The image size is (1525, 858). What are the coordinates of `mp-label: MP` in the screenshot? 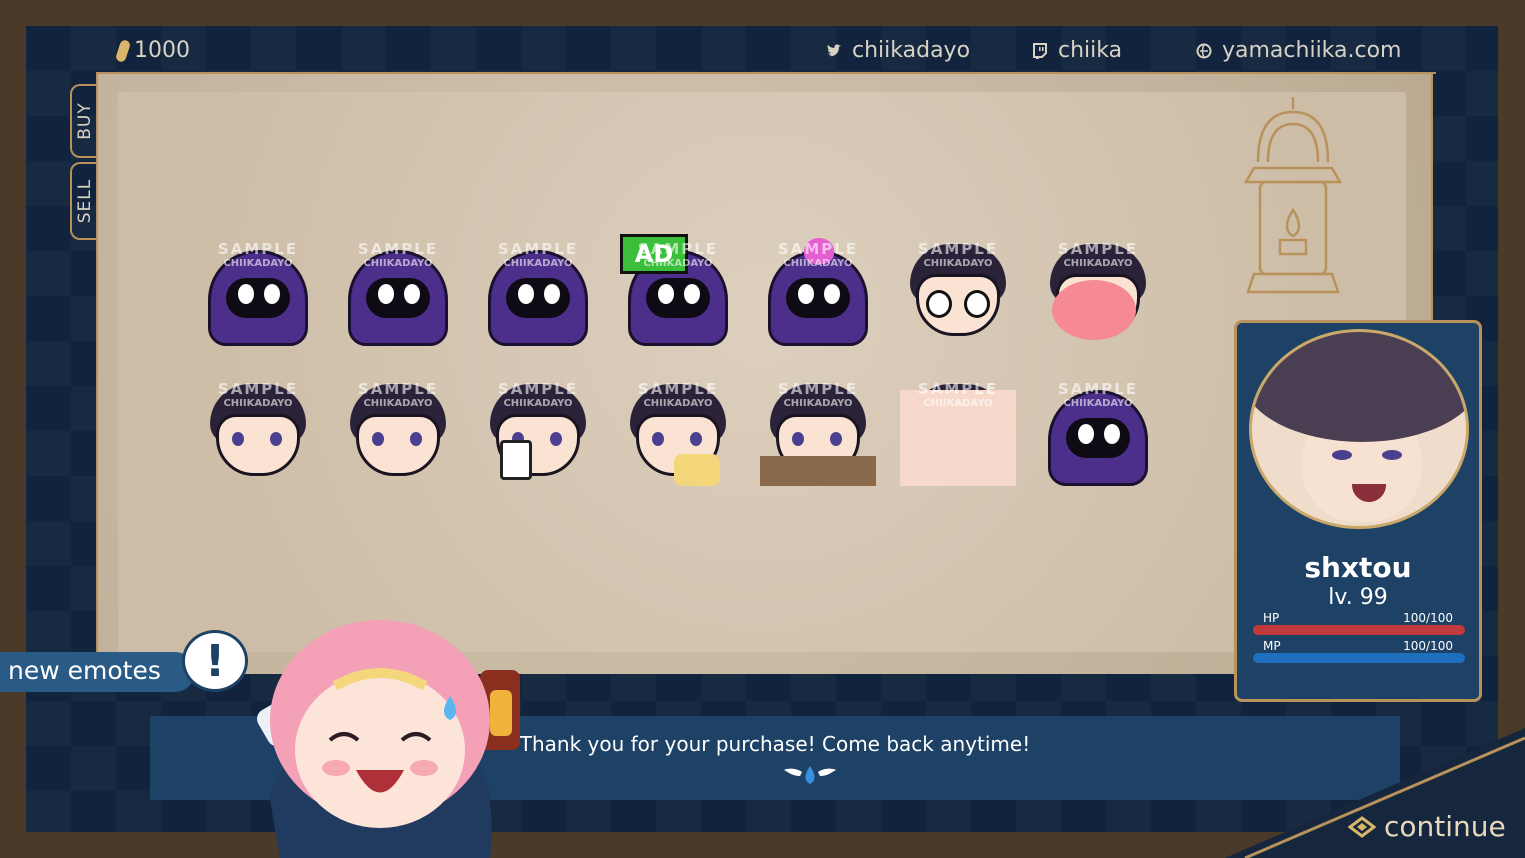 It's located at (1272, 646).